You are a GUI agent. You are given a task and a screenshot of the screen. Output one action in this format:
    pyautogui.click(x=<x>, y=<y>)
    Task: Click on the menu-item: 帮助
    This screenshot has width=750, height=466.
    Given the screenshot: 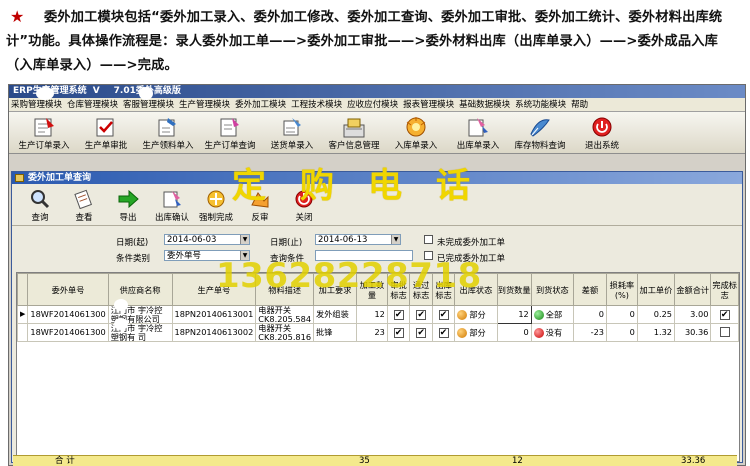 What is the action you would take?
    pyautogui.click(x=580, y=104)
    